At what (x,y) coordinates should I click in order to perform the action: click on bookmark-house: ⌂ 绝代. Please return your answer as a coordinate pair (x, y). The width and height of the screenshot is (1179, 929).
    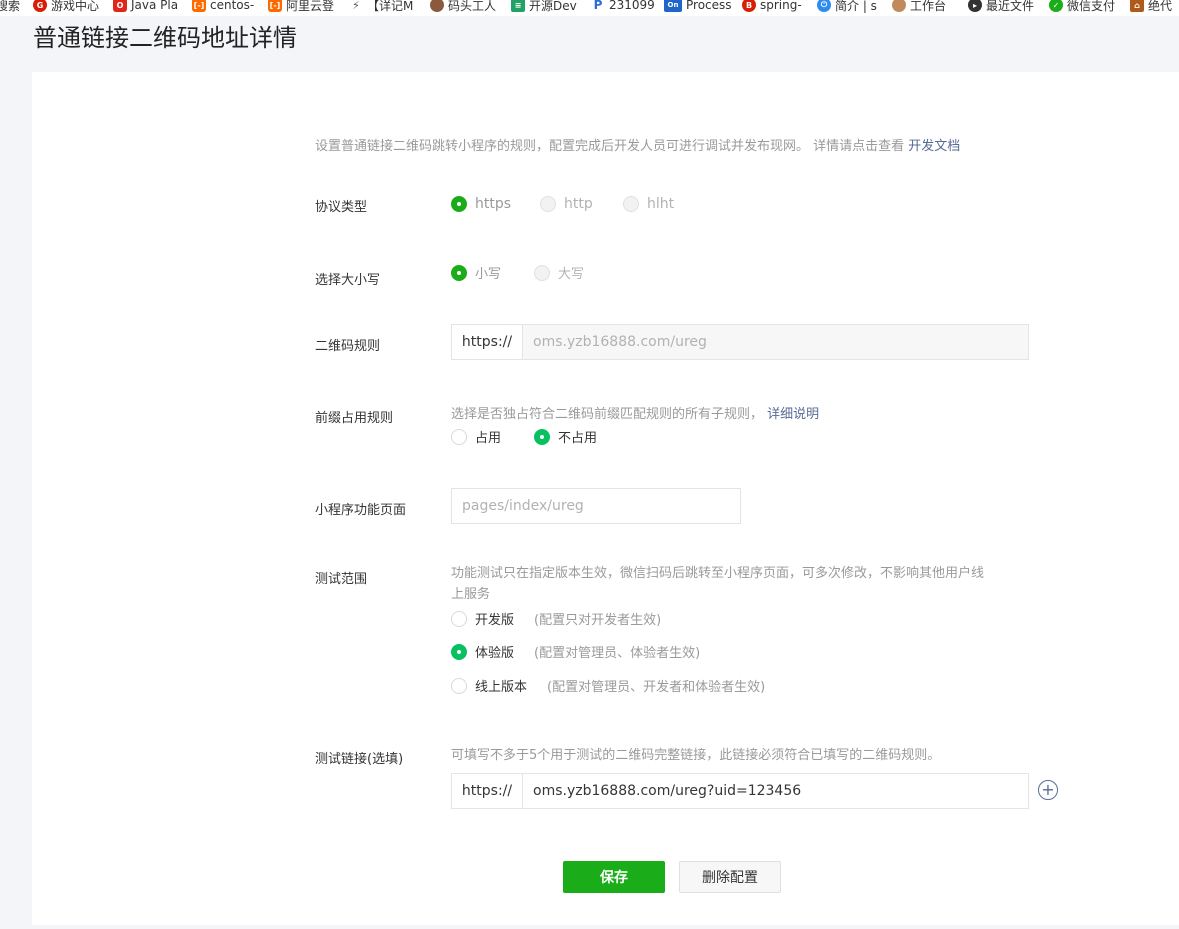
    Looking at the image, I should click on (1151, 7).